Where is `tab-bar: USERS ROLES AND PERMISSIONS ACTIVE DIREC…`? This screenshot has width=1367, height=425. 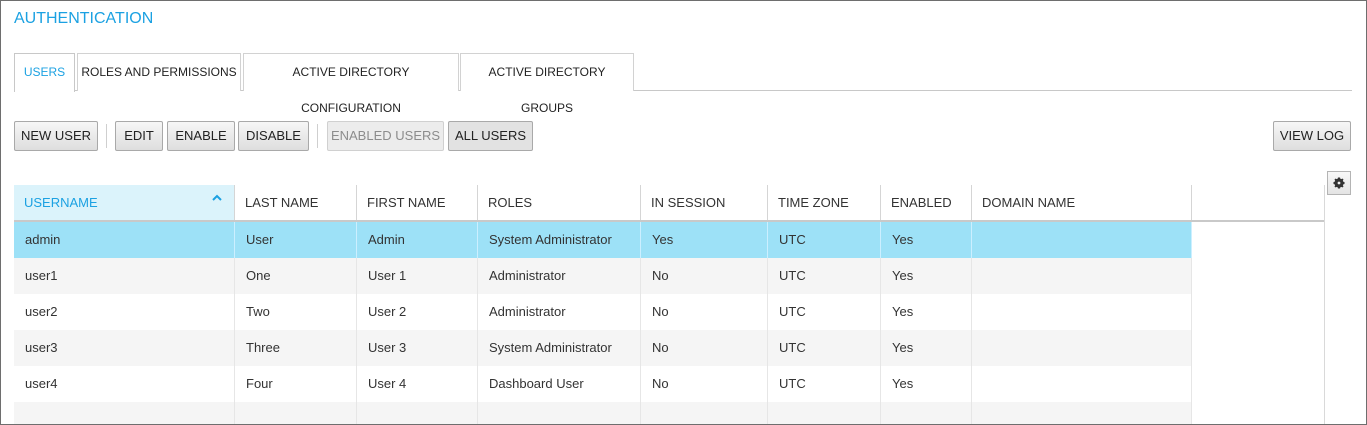
tab-bar: USERS ROLES AND PERMISSIONS ACTIVE DIREC… is located at coordinates (683, 84).